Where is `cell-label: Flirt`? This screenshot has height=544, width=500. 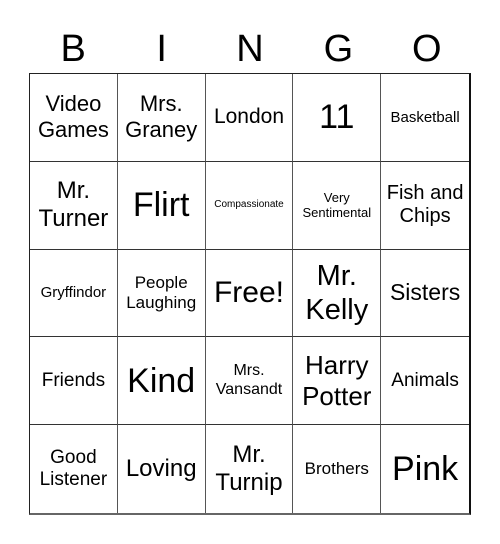
cell-label: Flirt is located at coordinates (161, 205).